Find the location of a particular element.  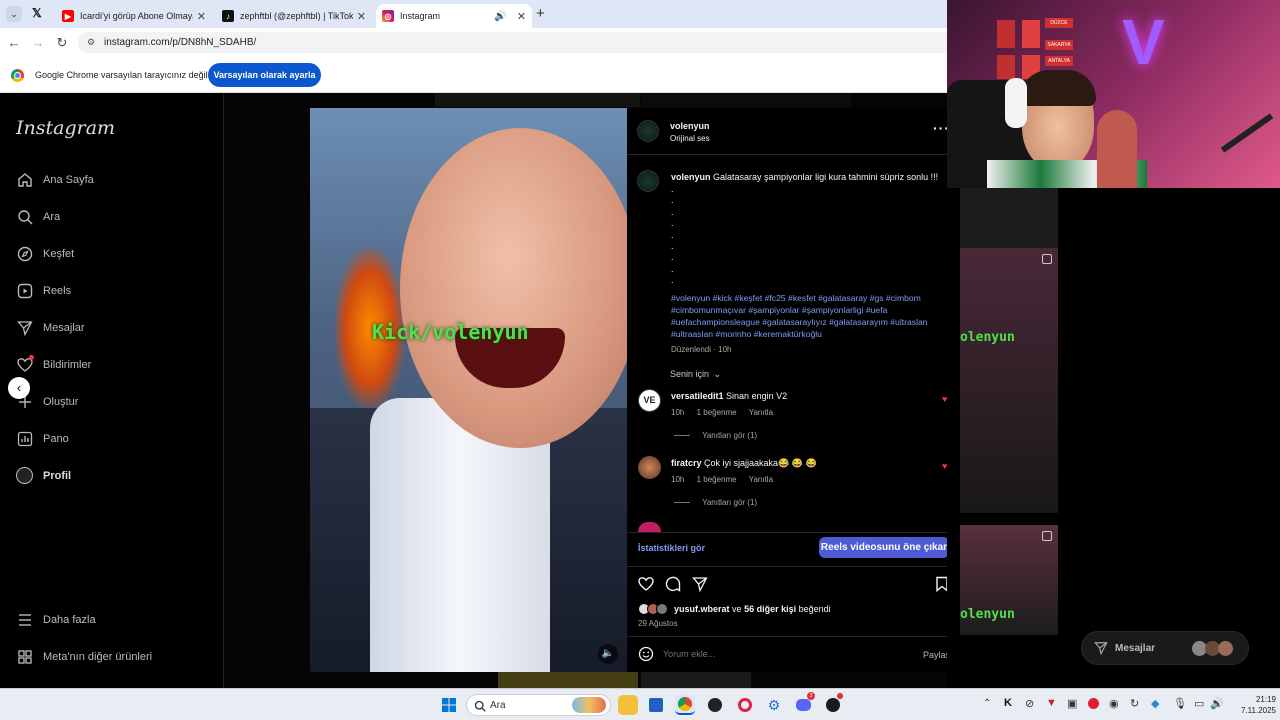

sidebar-item-label: Oluştur is located at coordinates (61, 401).